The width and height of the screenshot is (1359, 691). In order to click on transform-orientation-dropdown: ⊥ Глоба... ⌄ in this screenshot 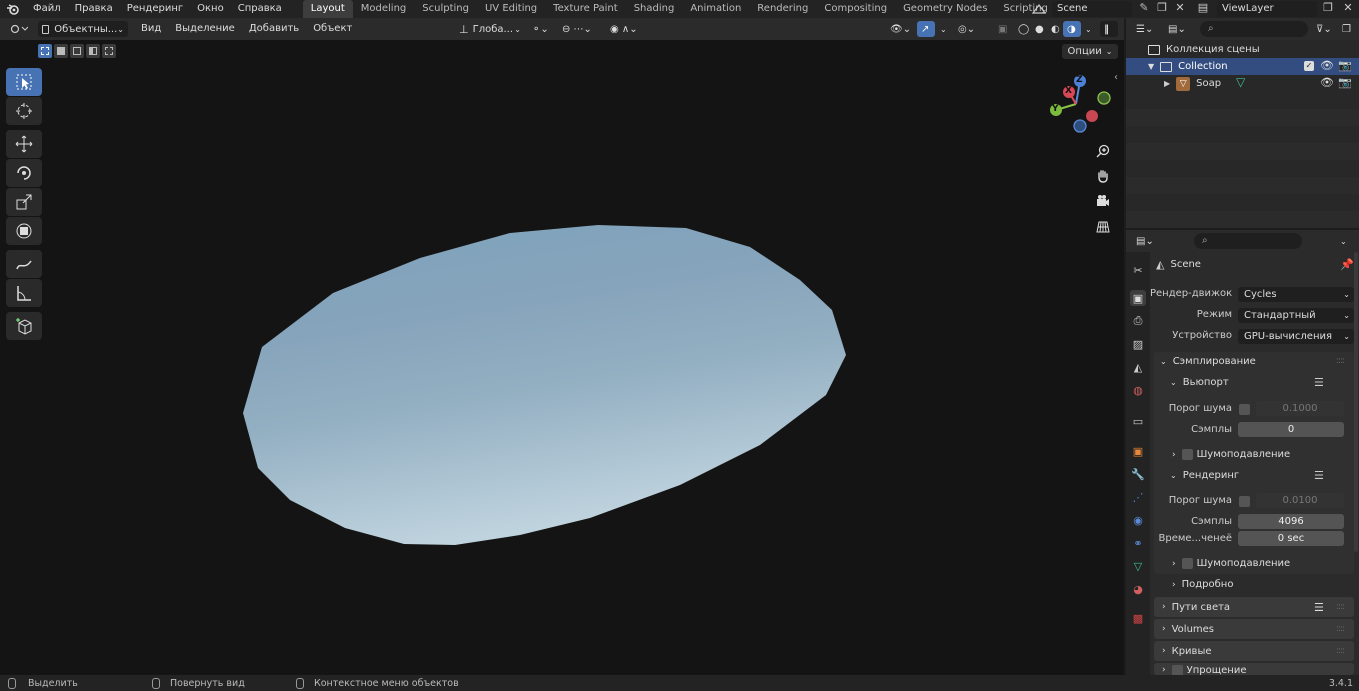, I will do `click(490, 29)`.